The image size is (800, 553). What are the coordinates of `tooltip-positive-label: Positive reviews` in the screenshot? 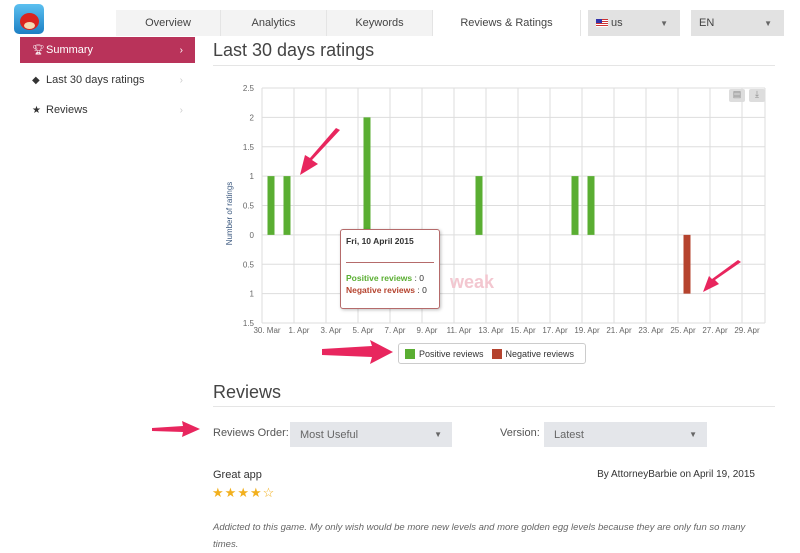 It's located at (379, 278).